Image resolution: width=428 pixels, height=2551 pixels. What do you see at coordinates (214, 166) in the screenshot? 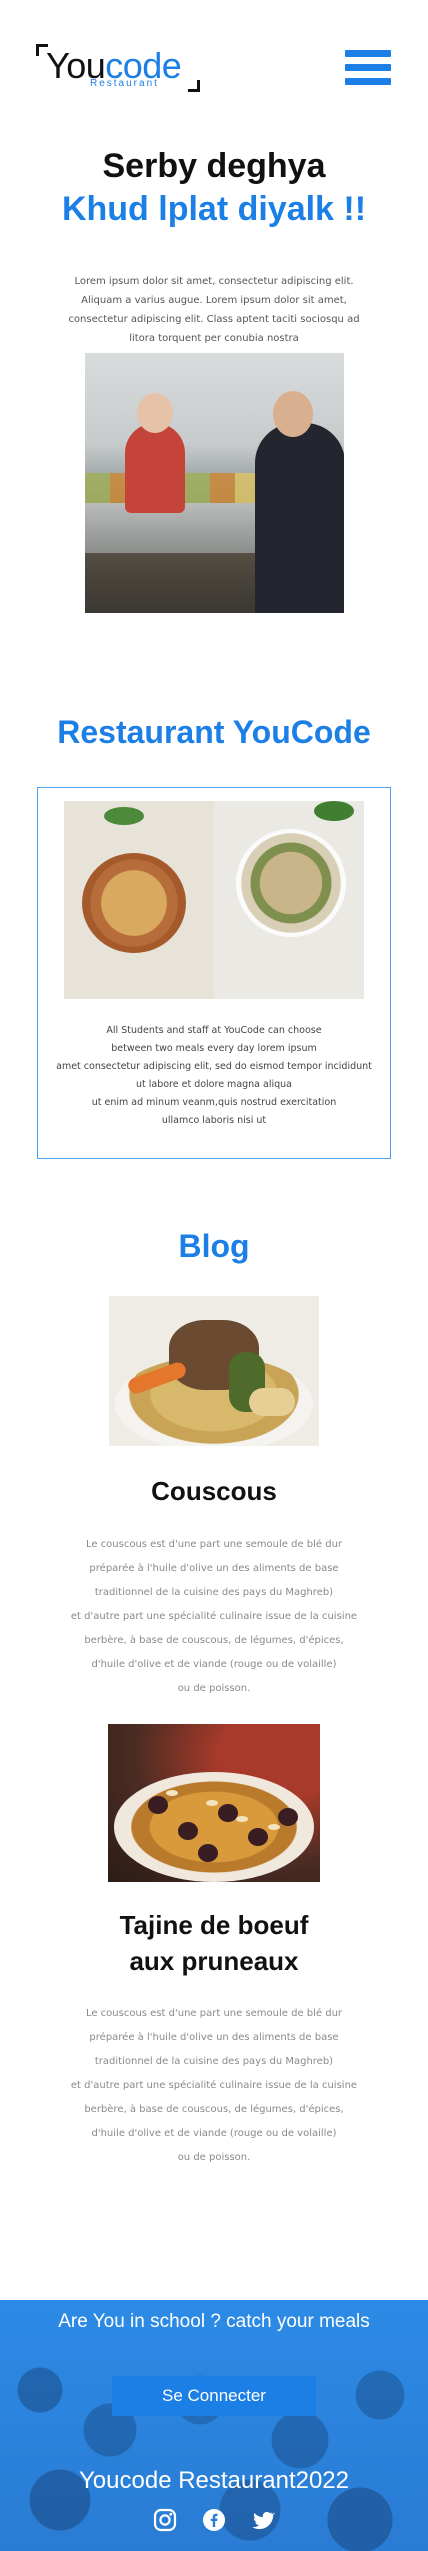
I see `hero-title-line1: Serby deghya` at bounding box center [214, 166].